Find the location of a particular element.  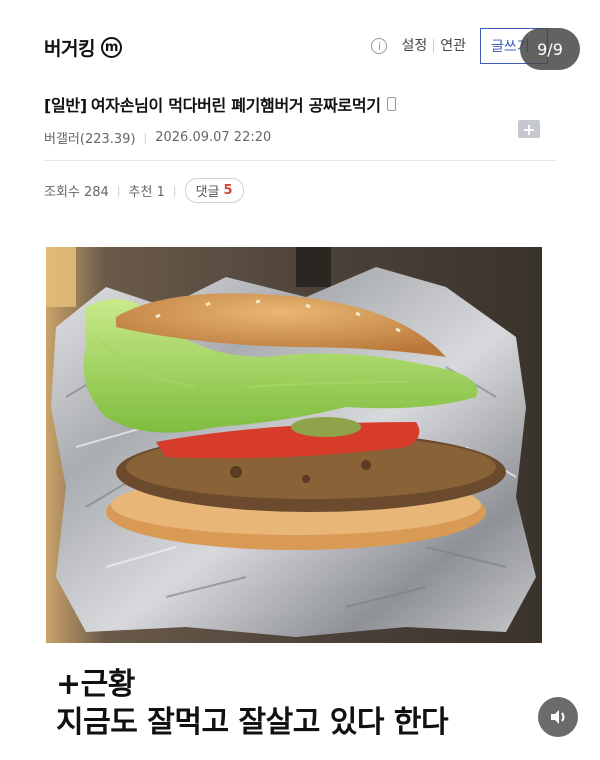

gallery-brand: 버거킹 m is located at coordinates (83, 47).